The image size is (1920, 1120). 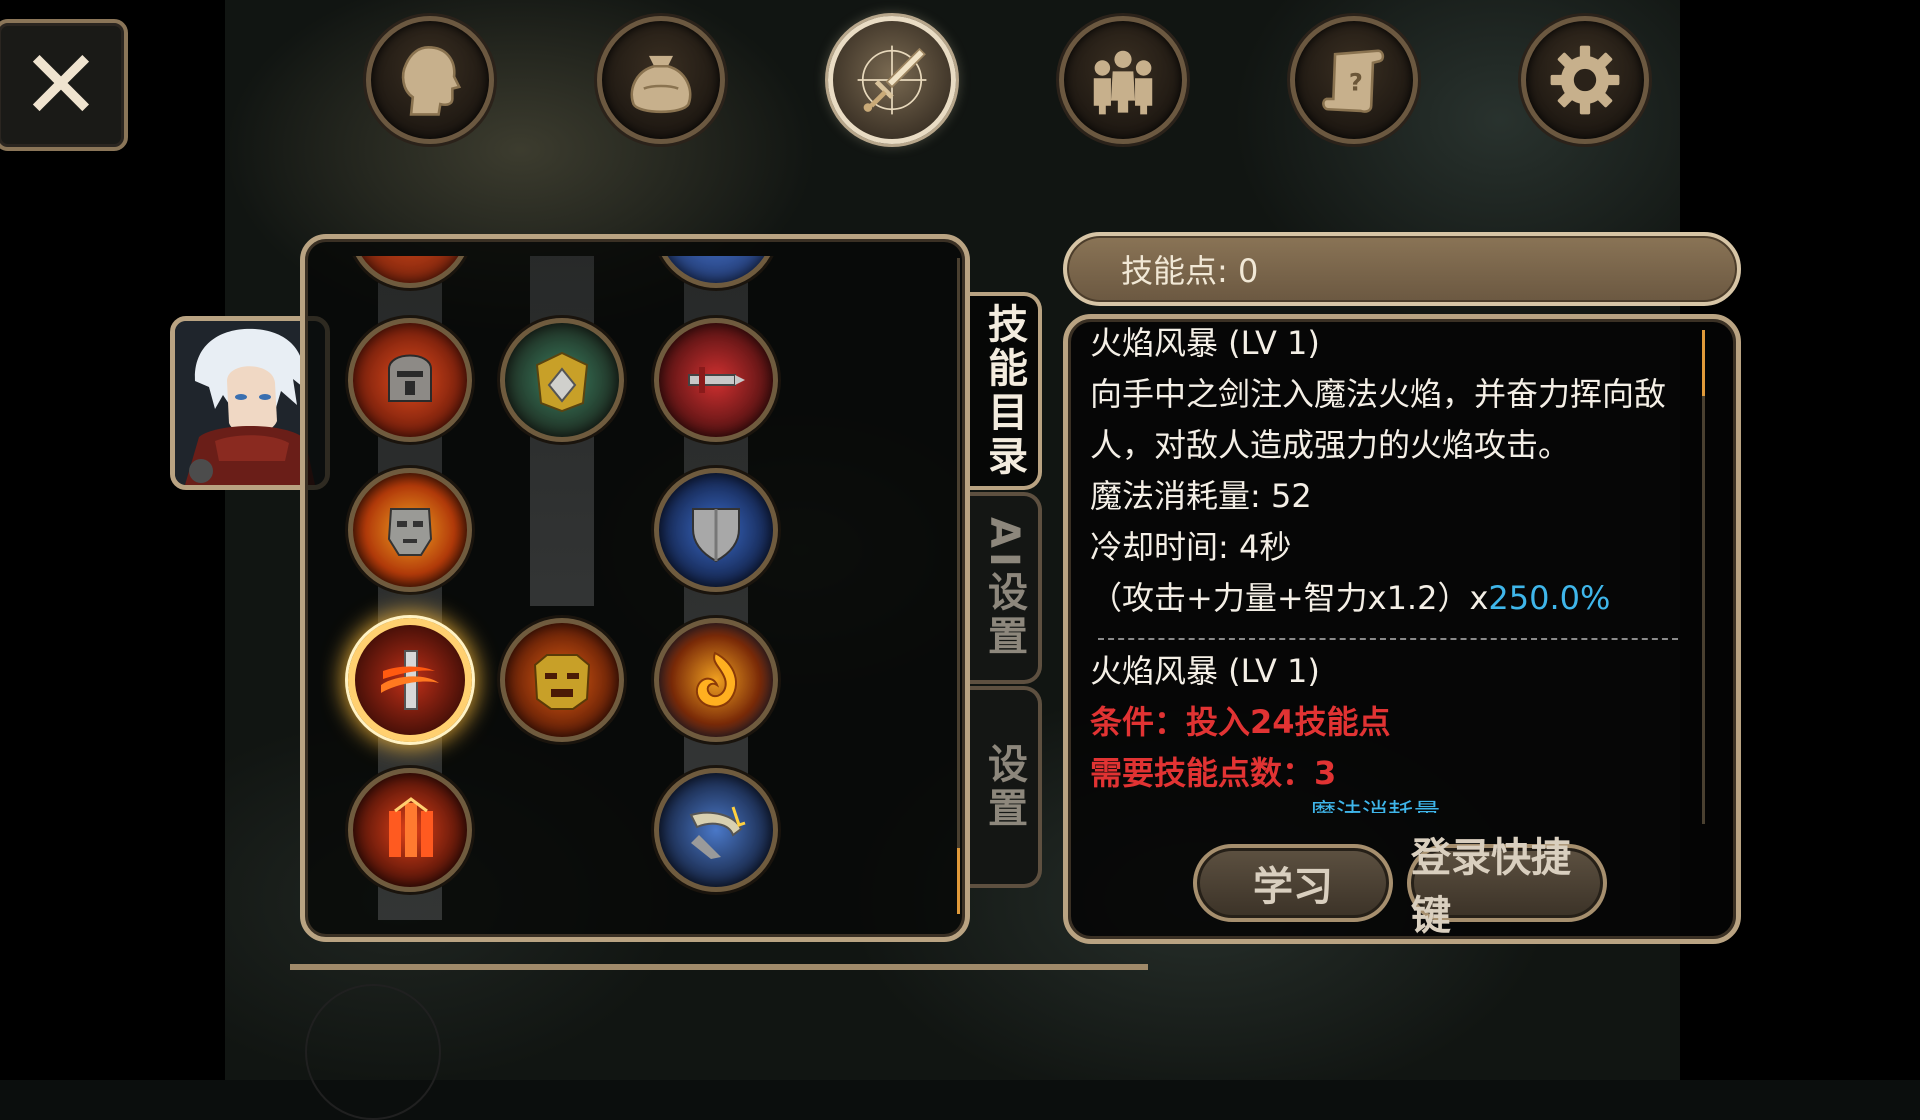 I want to click on character-tab, so click(x=430, y=80).